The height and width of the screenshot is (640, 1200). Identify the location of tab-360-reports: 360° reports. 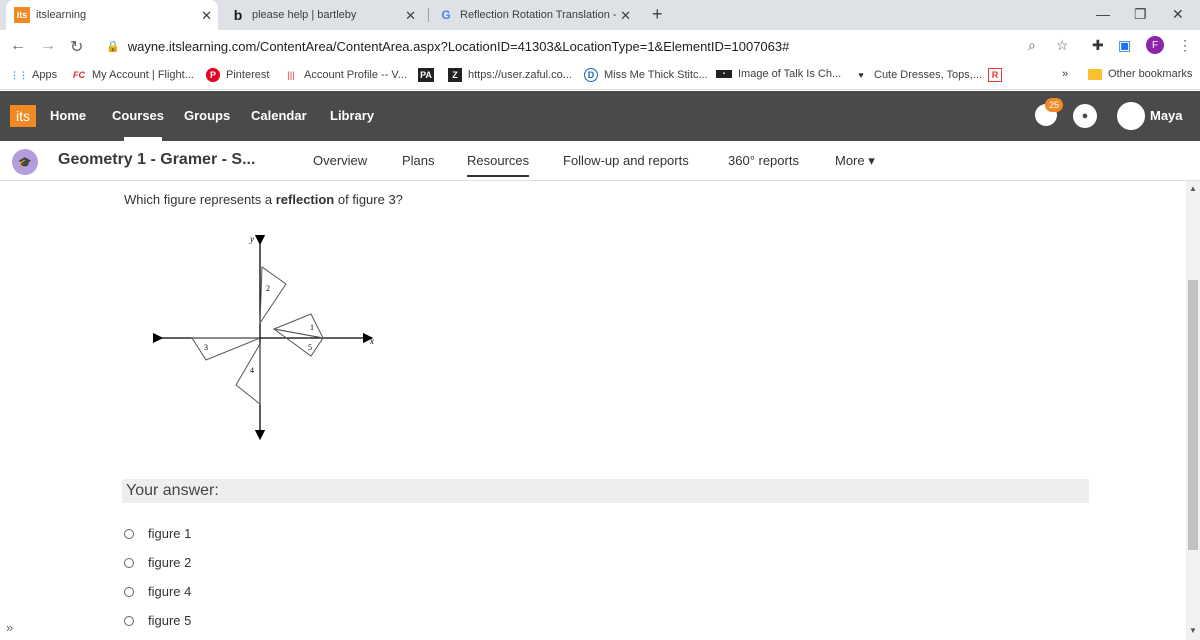
(763, 160).